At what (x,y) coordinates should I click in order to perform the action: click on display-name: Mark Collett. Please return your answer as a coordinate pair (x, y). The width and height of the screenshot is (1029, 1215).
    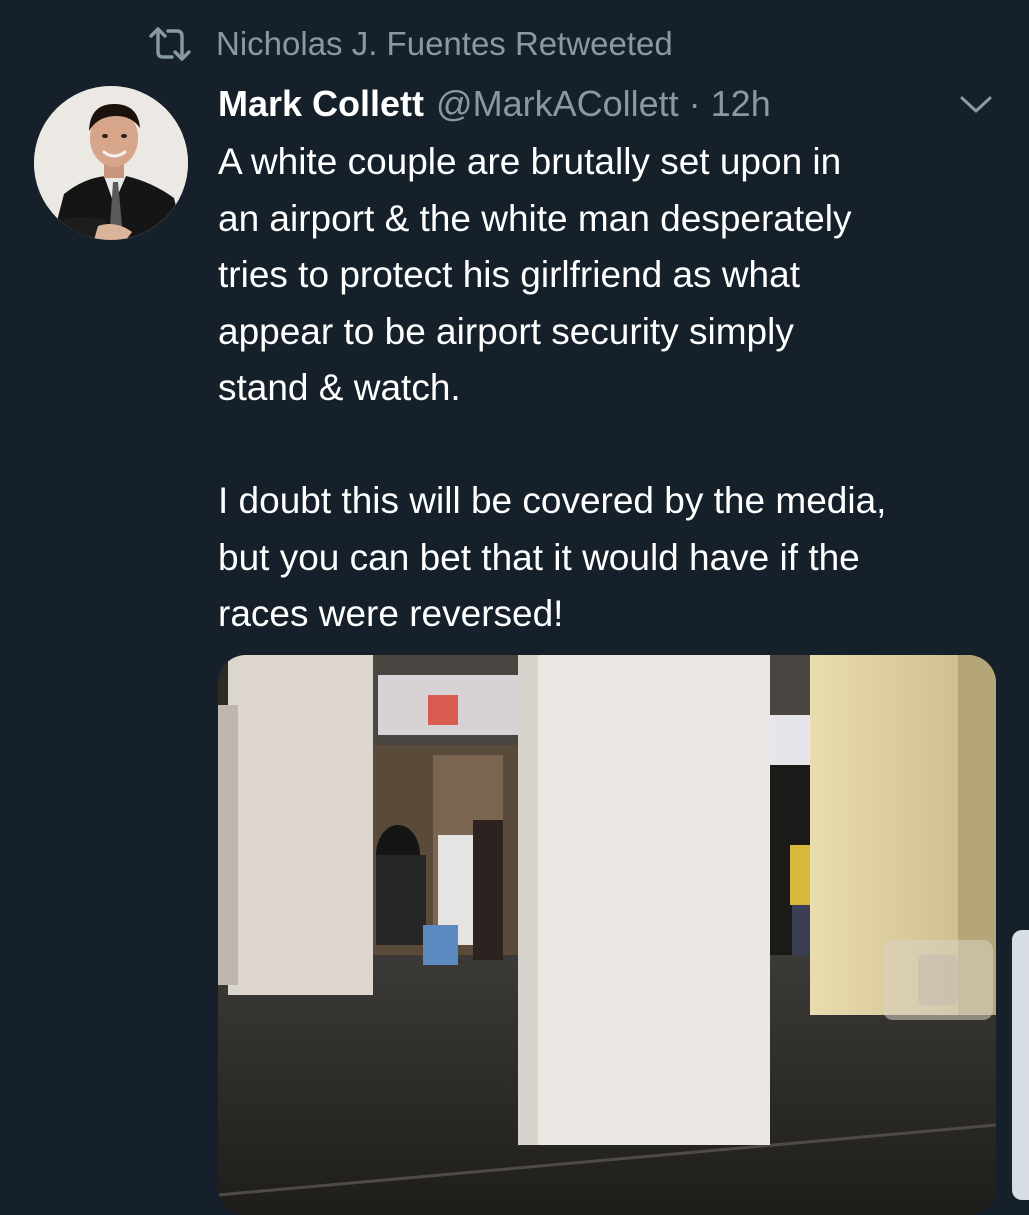
    Looking at the image, I should click on (321, 104).